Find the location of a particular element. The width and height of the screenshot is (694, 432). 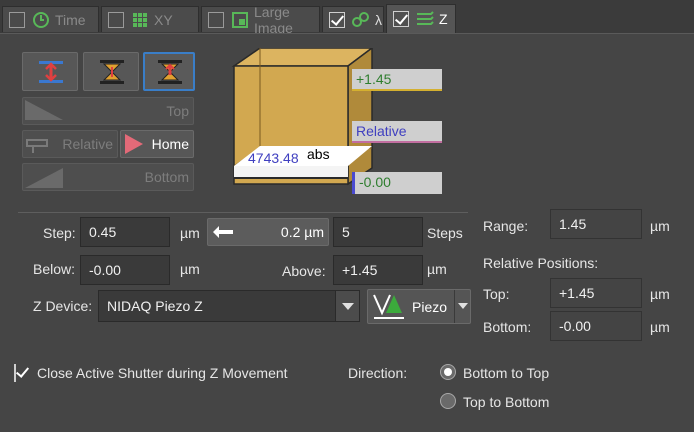

cube-top-value: +1.45 is located at coordinates (374, 79).